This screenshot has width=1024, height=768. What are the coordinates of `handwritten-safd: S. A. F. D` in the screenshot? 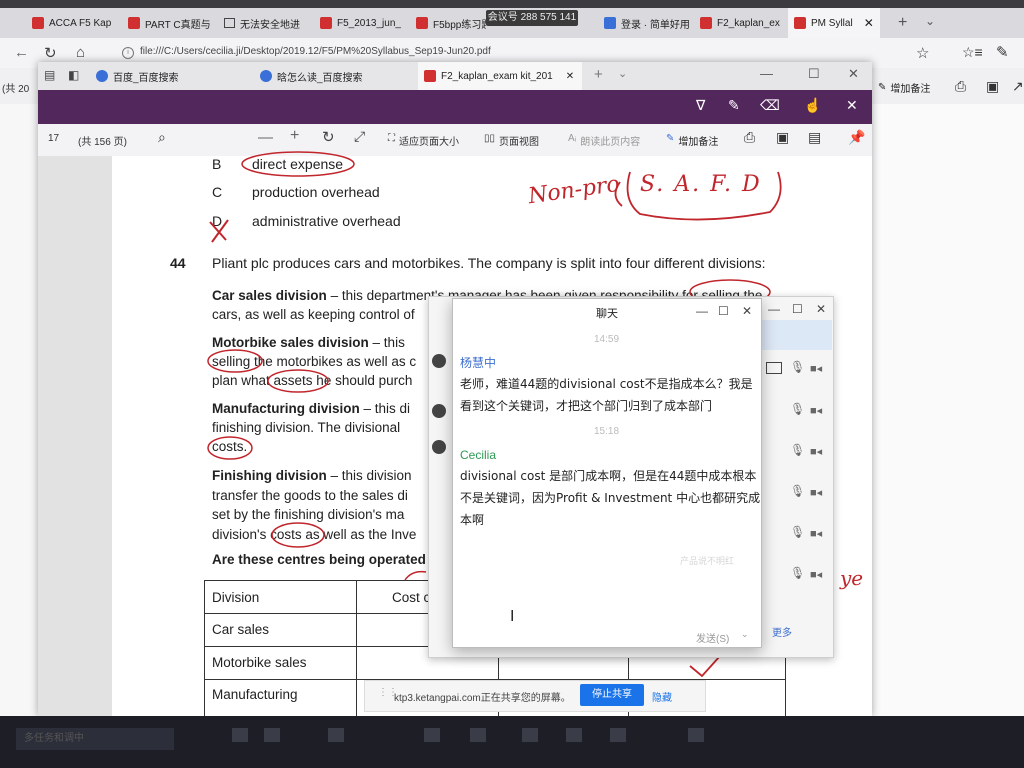 It's located at (701, 184).